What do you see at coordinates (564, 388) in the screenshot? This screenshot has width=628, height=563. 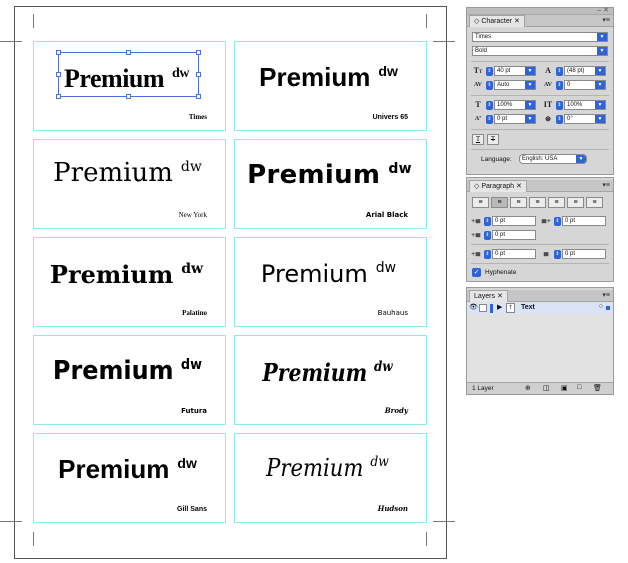 I see `new-sublayer-icon: ▣` at bounding box center [564, 388].